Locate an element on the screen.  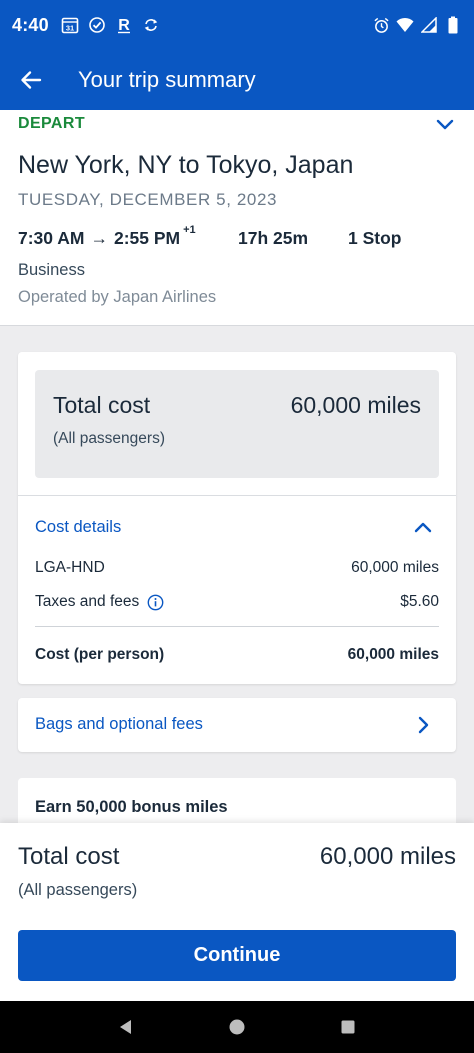
nav-recents-button is located at coordinates (348, 1027).